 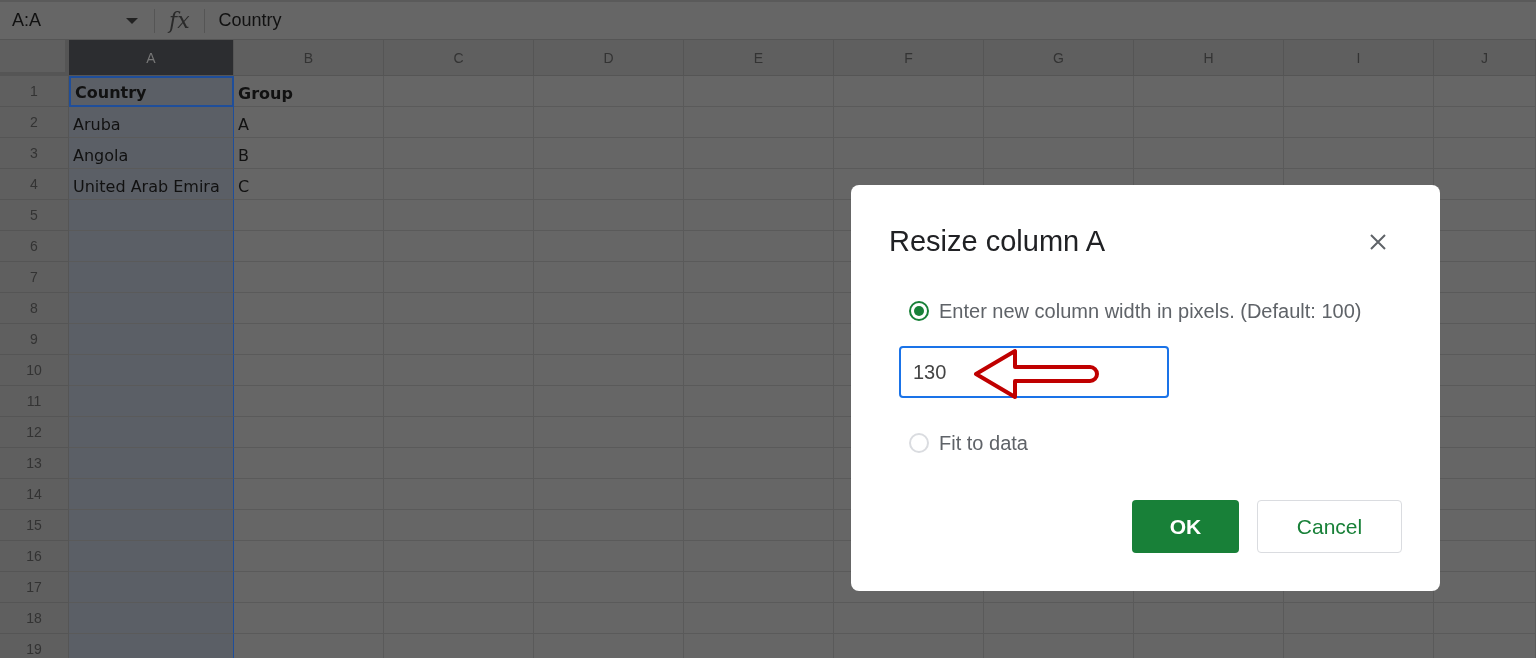 What do you see at coordinates (309, 91) in the screenshot?
I see `table-cell: Group` at bounding box center [309, 91].